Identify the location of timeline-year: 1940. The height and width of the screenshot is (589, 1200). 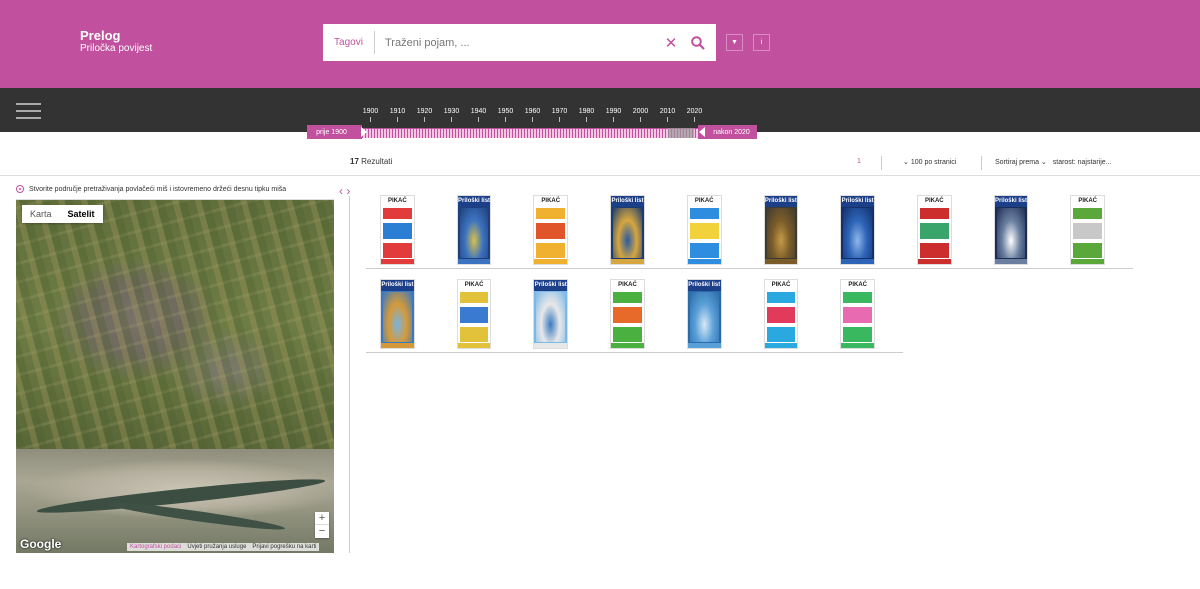
(478, 115).